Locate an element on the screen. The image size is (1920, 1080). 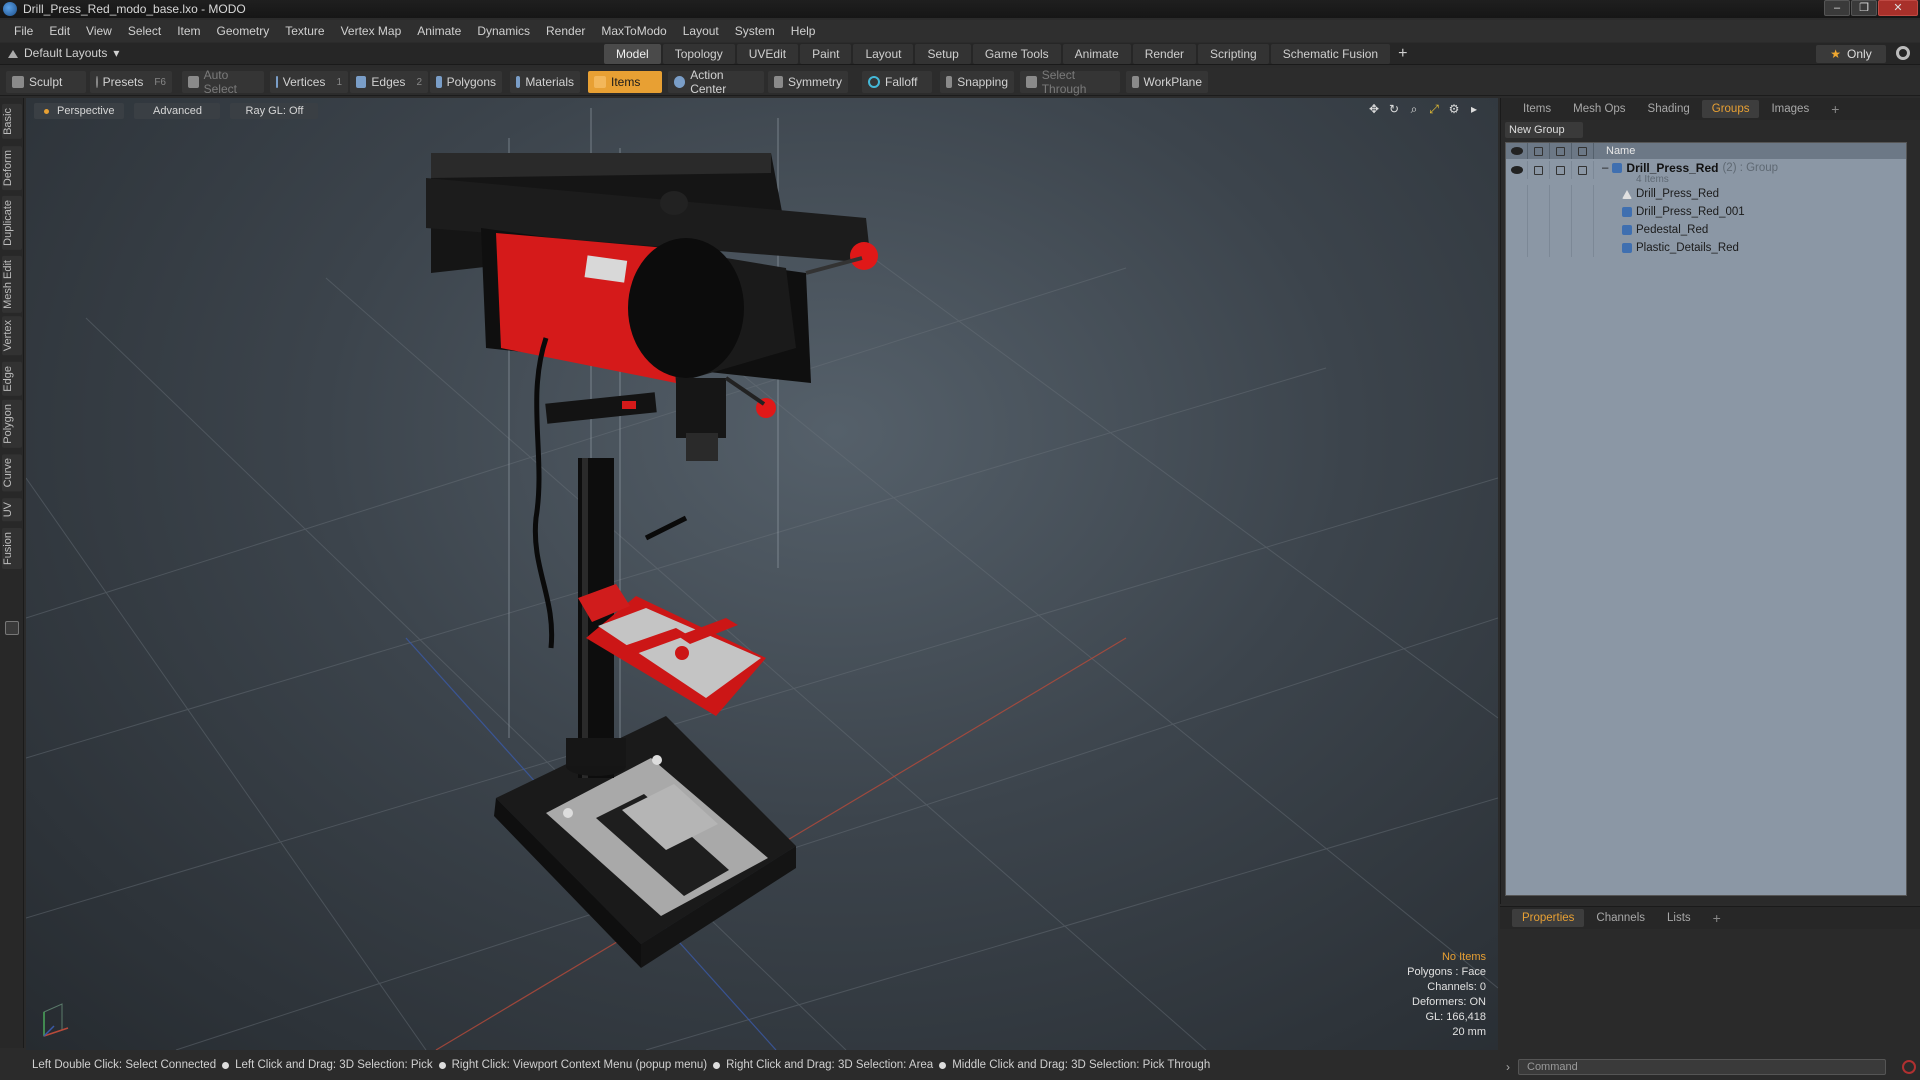
visibility-column-header is located at coordinates (1517, 151).